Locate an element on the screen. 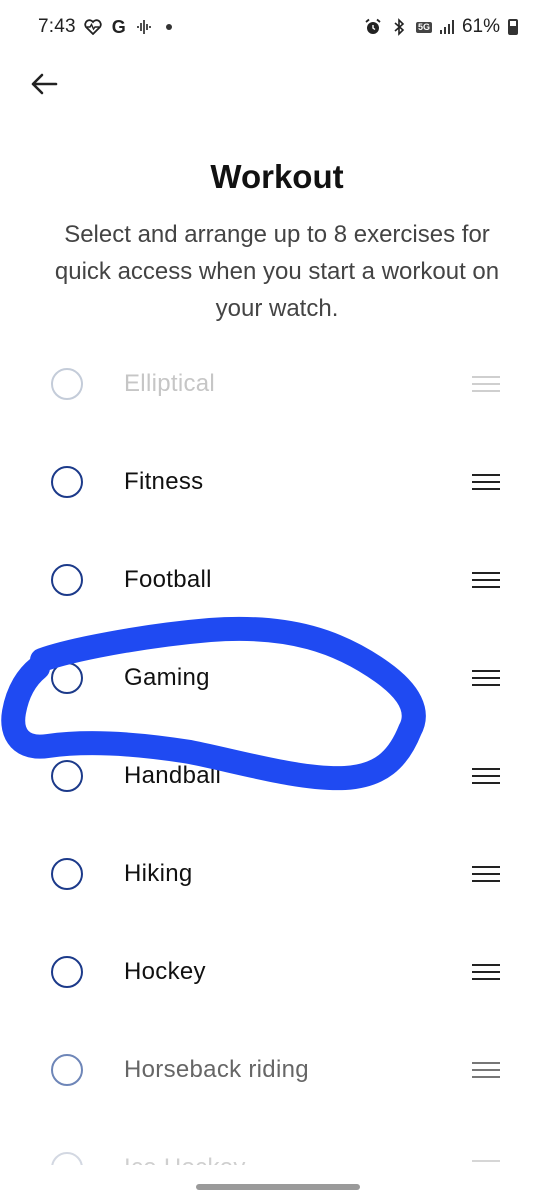  status-right: 5G 61% is located at coordinates (441, 27).